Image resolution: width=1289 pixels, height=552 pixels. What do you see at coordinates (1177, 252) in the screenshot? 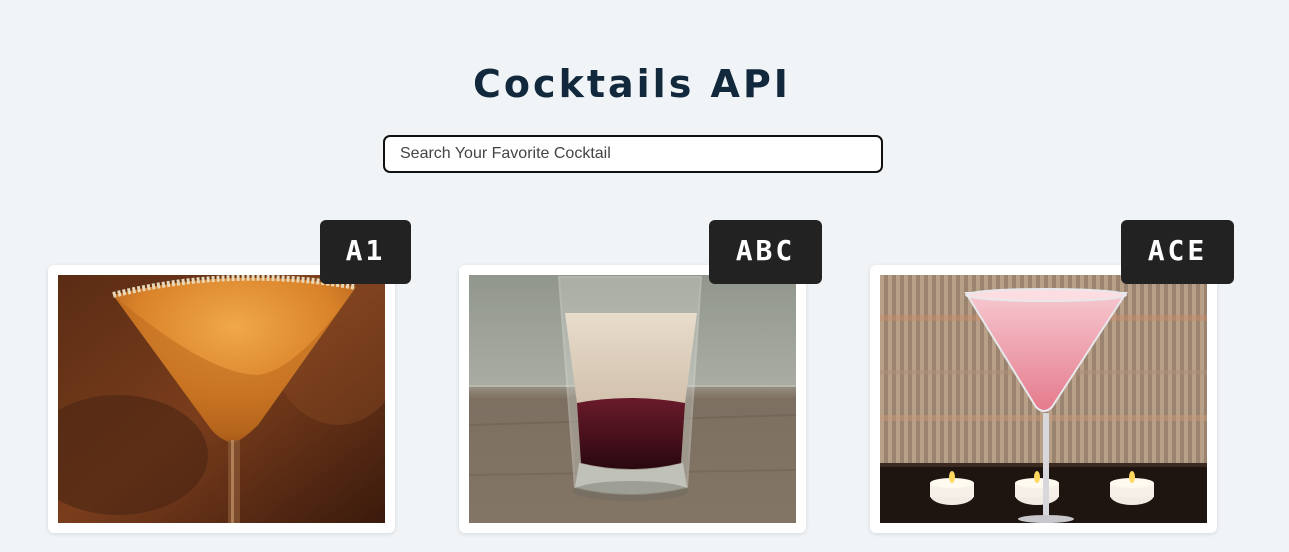
I see `drink-name-badge: ACE` at bounding box center [1177, 252].